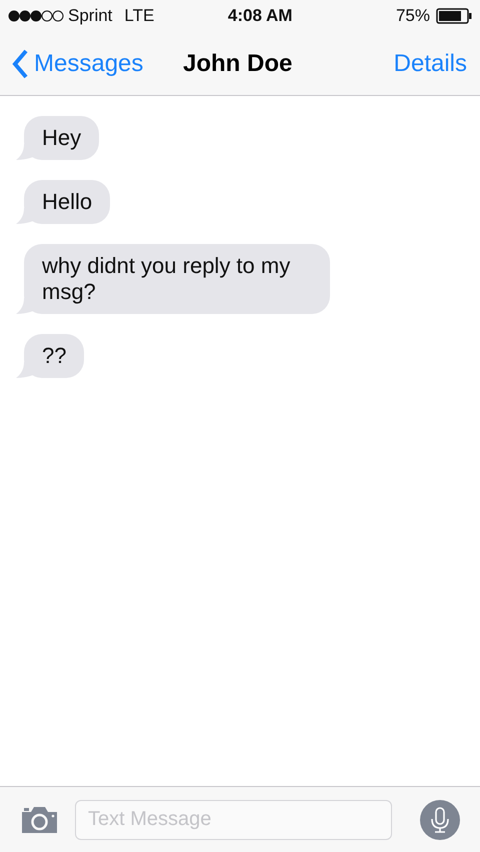 Image resolution: width=480 pixels, height=852 pixels. What do you see at coordinates (78, 64) in the screenshot?
I see `back-button: Messages` at bounding box center [78, 64].